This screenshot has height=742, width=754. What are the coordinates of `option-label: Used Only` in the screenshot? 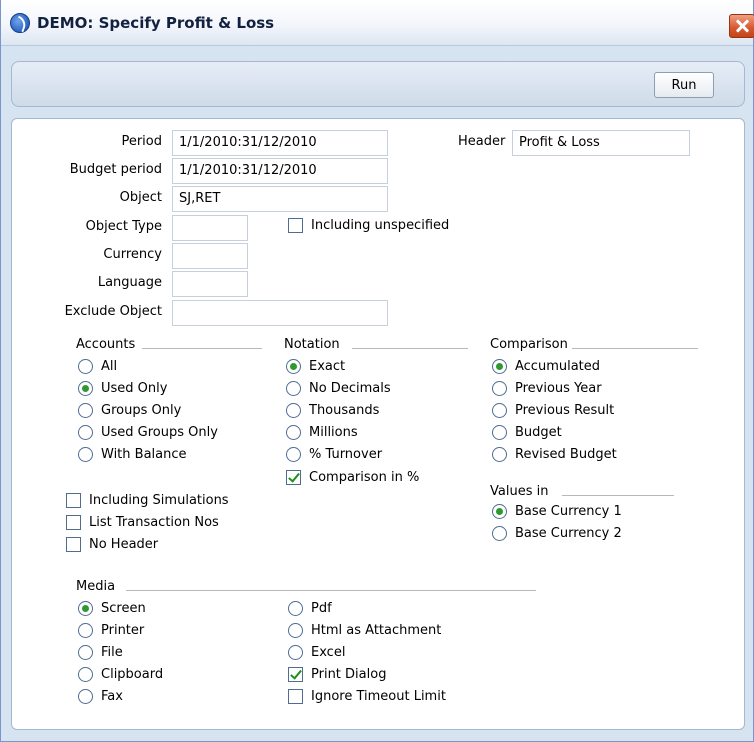 It's located at (134, 388).